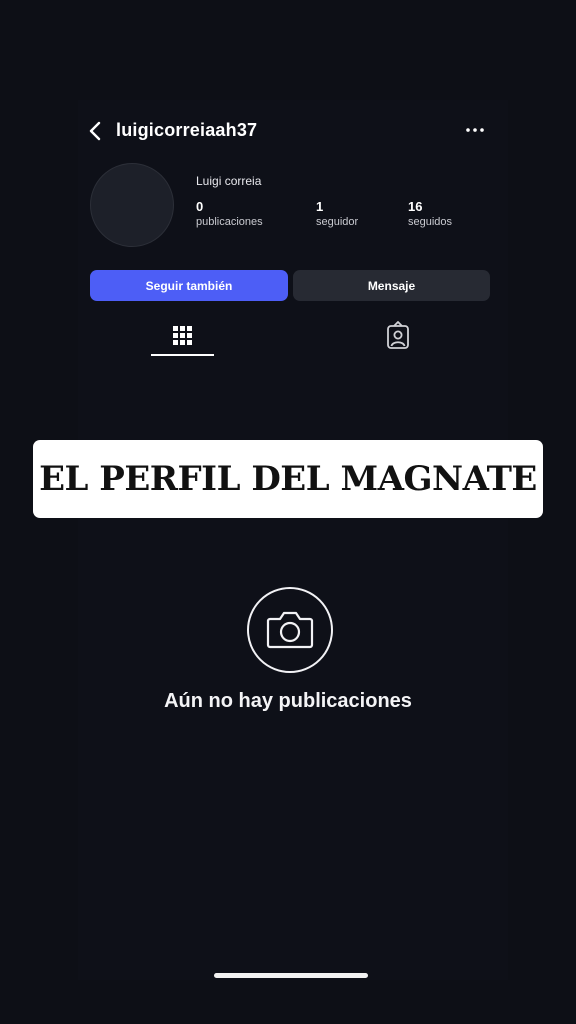  Describe the element at coordinates (415, 206) in the screenshot. I see `stat-following-count: 16` at that location.